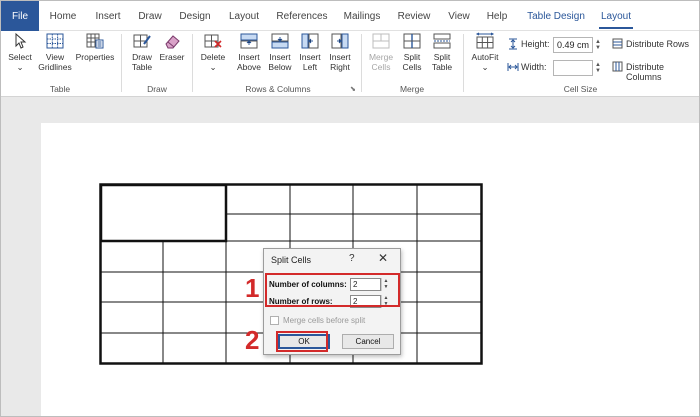 This screenshot has width=700, height=417. Describe the element at coordinates (274, 320) in the screenshot. I see `merge-before-split-checkbox` at that location.